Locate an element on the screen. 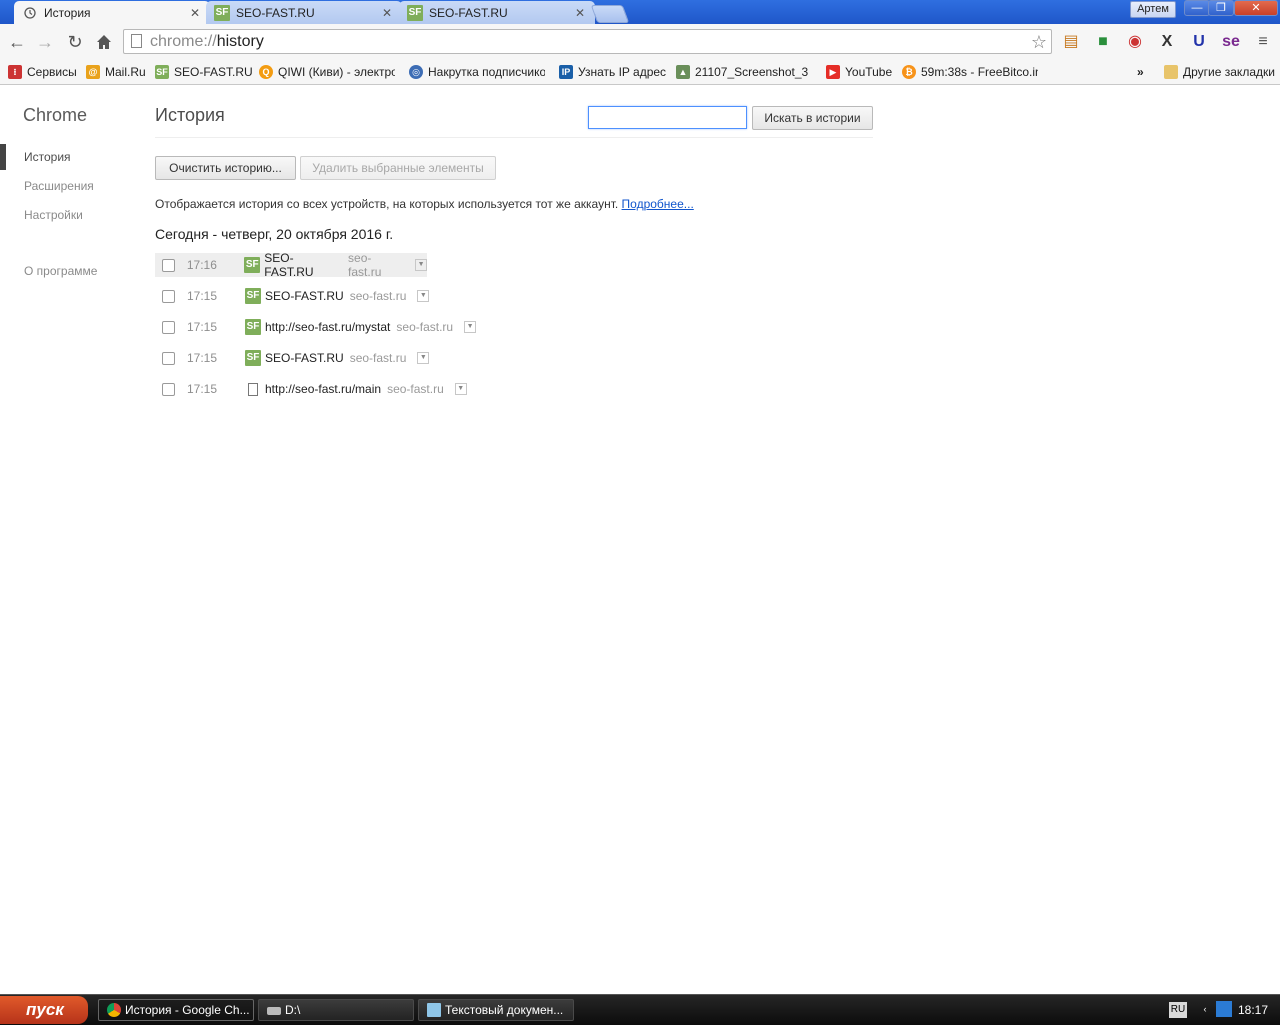 Image resolution: width=1280 pixels, height=1025 pixels. address-bar: chrome://history ☆ is located at coordinates (587, 41).